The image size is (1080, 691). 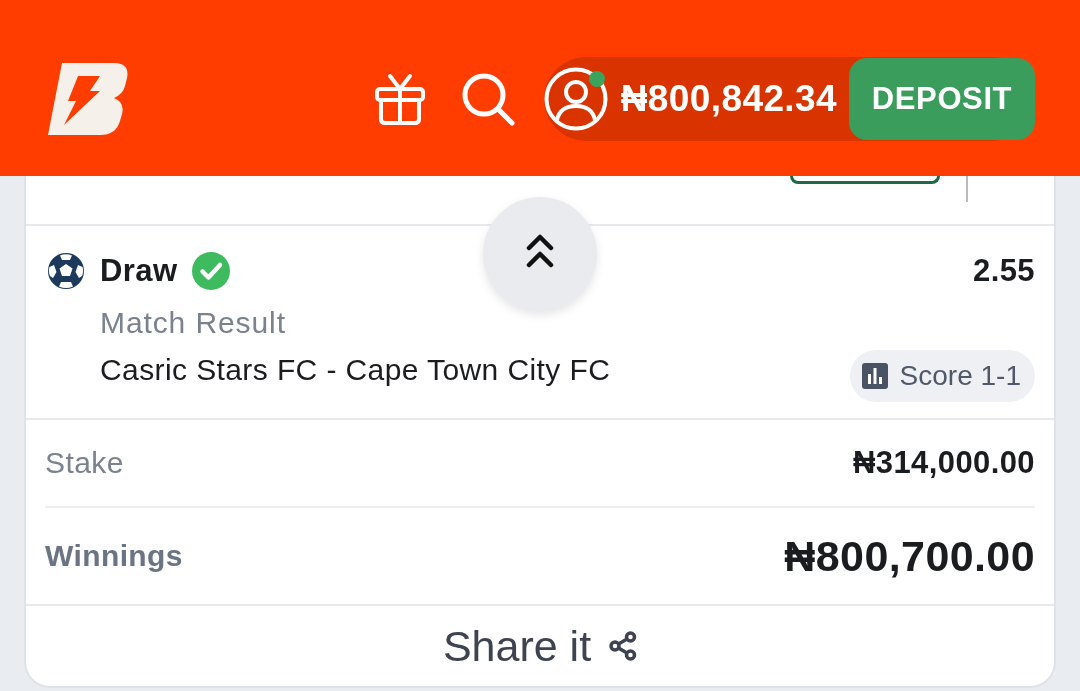 I want to click on share-icon, so click(x=623, y=646).